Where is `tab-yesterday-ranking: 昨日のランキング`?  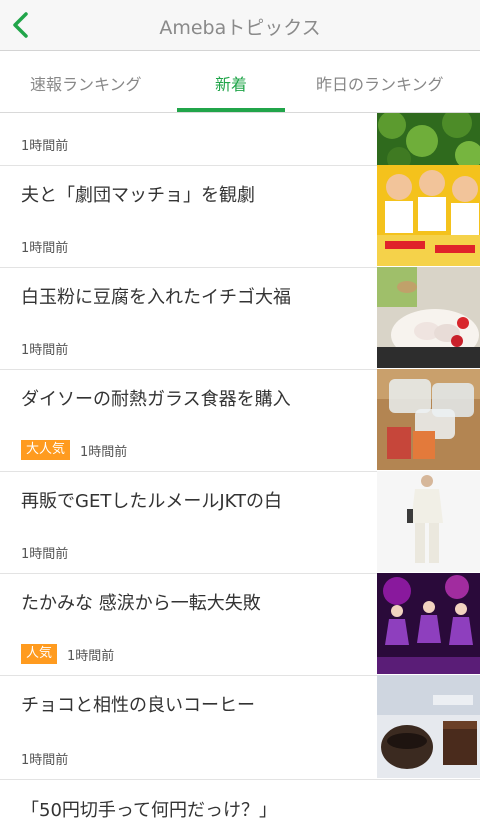 tab-yesterday-ranking: 昨日のランキング is located at coordinates (380, 83).